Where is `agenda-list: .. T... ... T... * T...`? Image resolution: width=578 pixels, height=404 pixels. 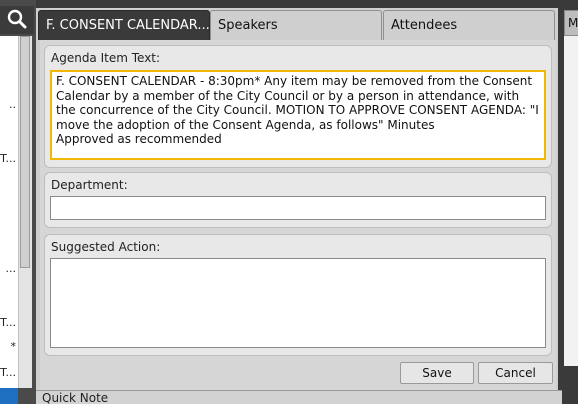
agenda-list: .. T... ... T... * T... is located at coordinates (9, 212).